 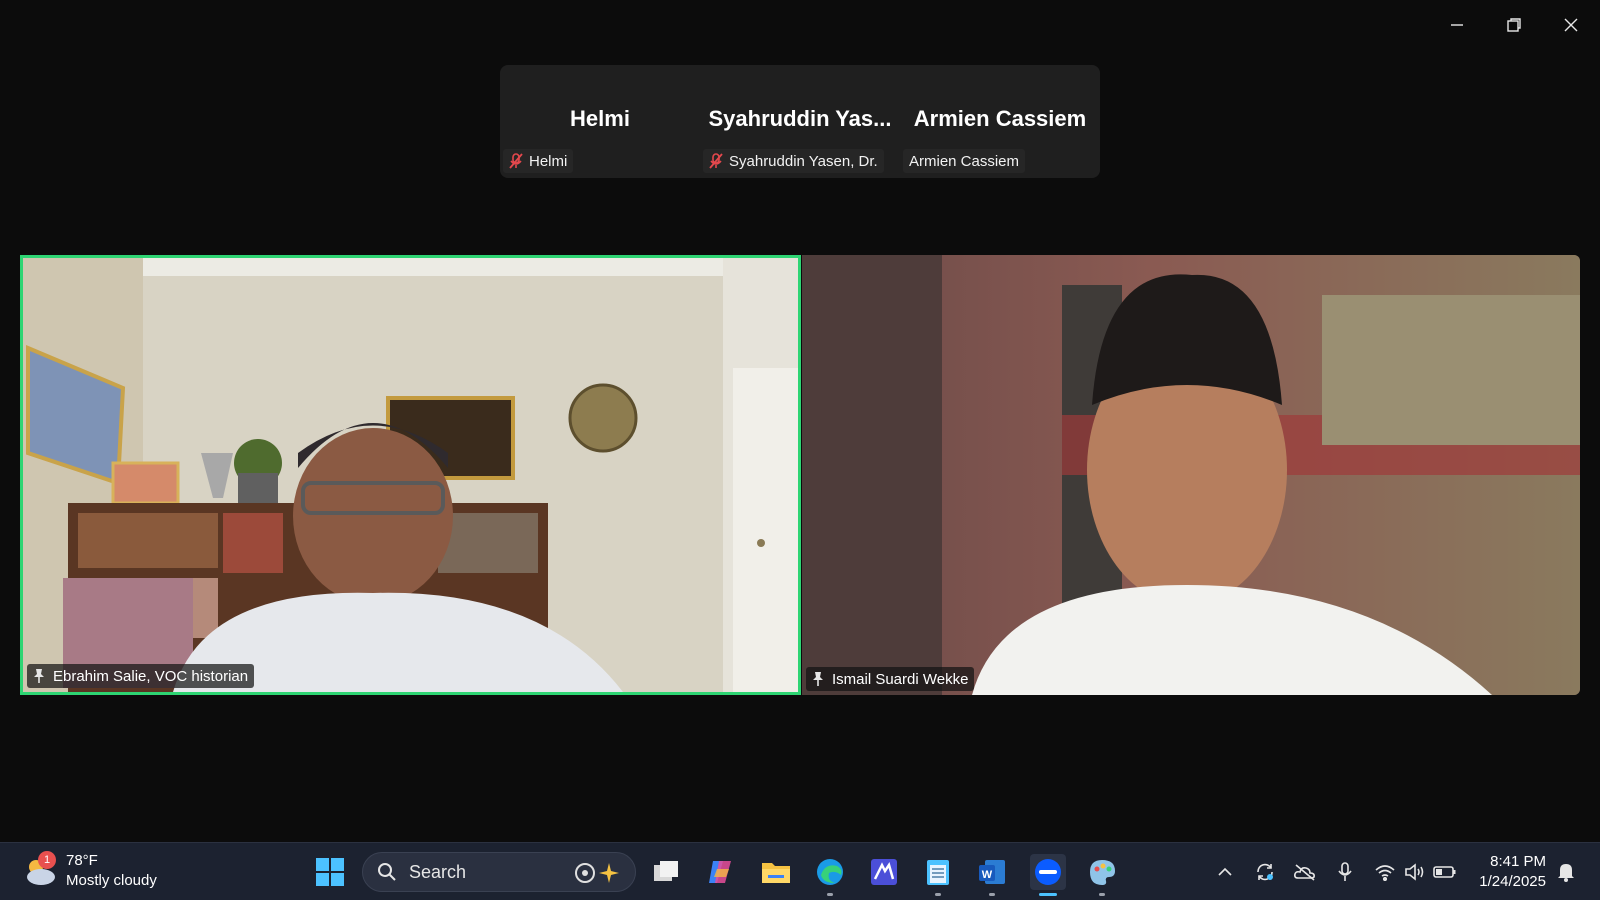 I want to click on sync-icon, so click(x=1265, y=872).